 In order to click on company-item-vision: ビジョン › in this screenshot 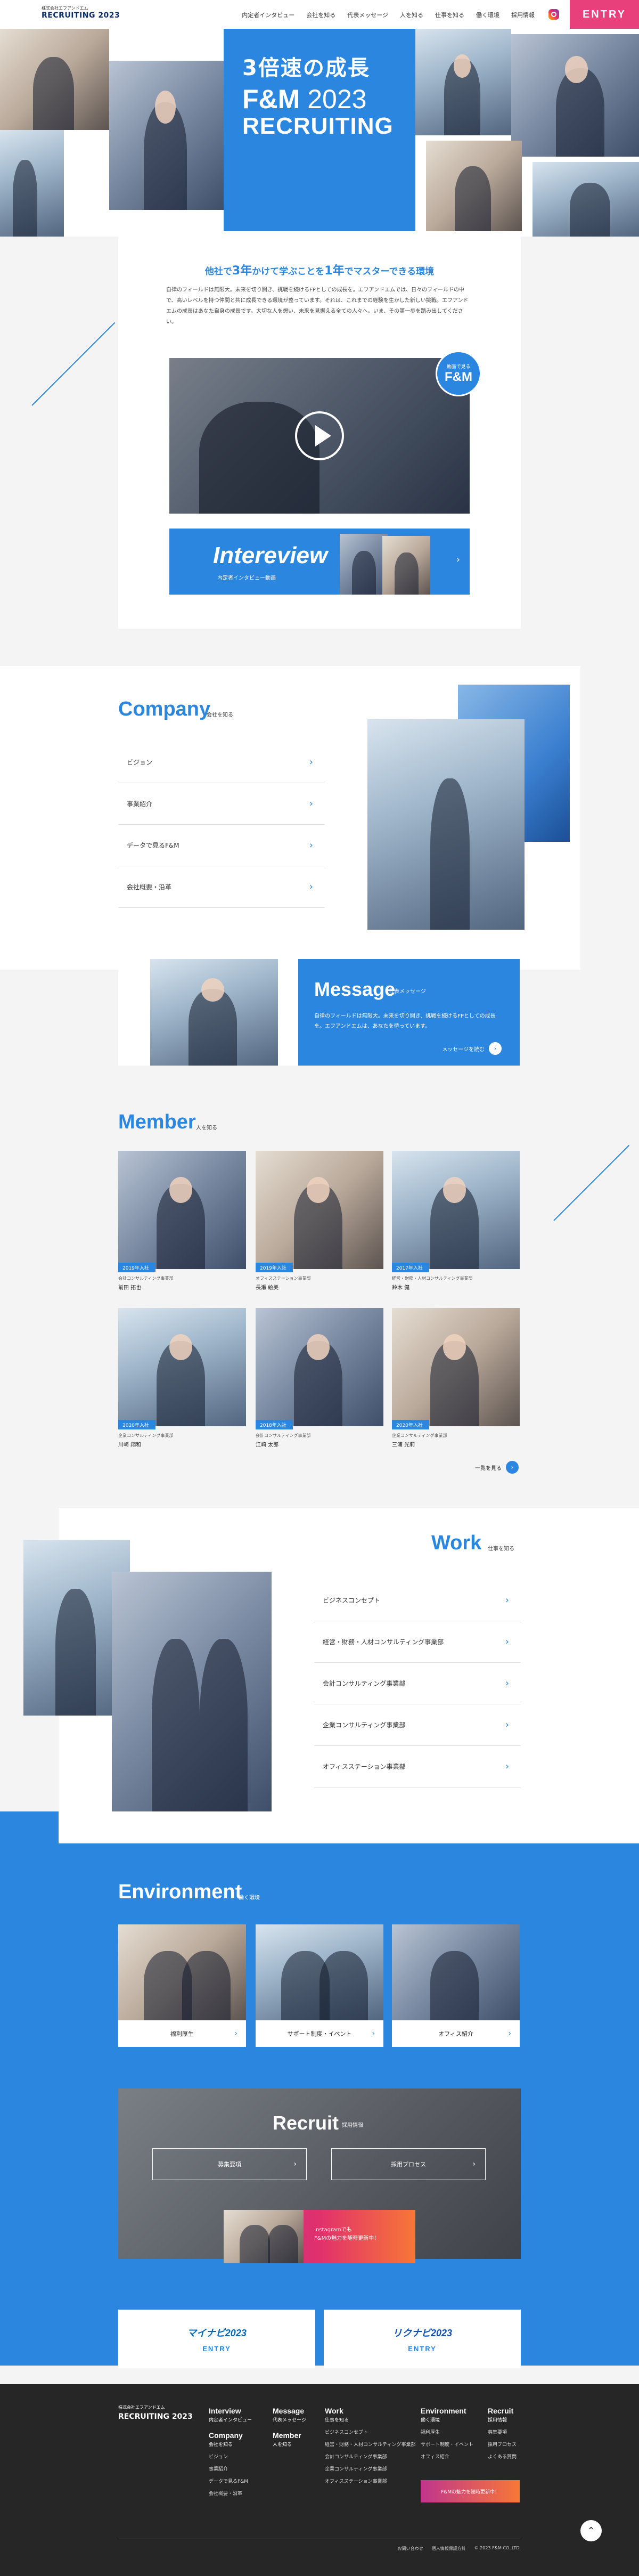, I will do `click(221, 762)`.